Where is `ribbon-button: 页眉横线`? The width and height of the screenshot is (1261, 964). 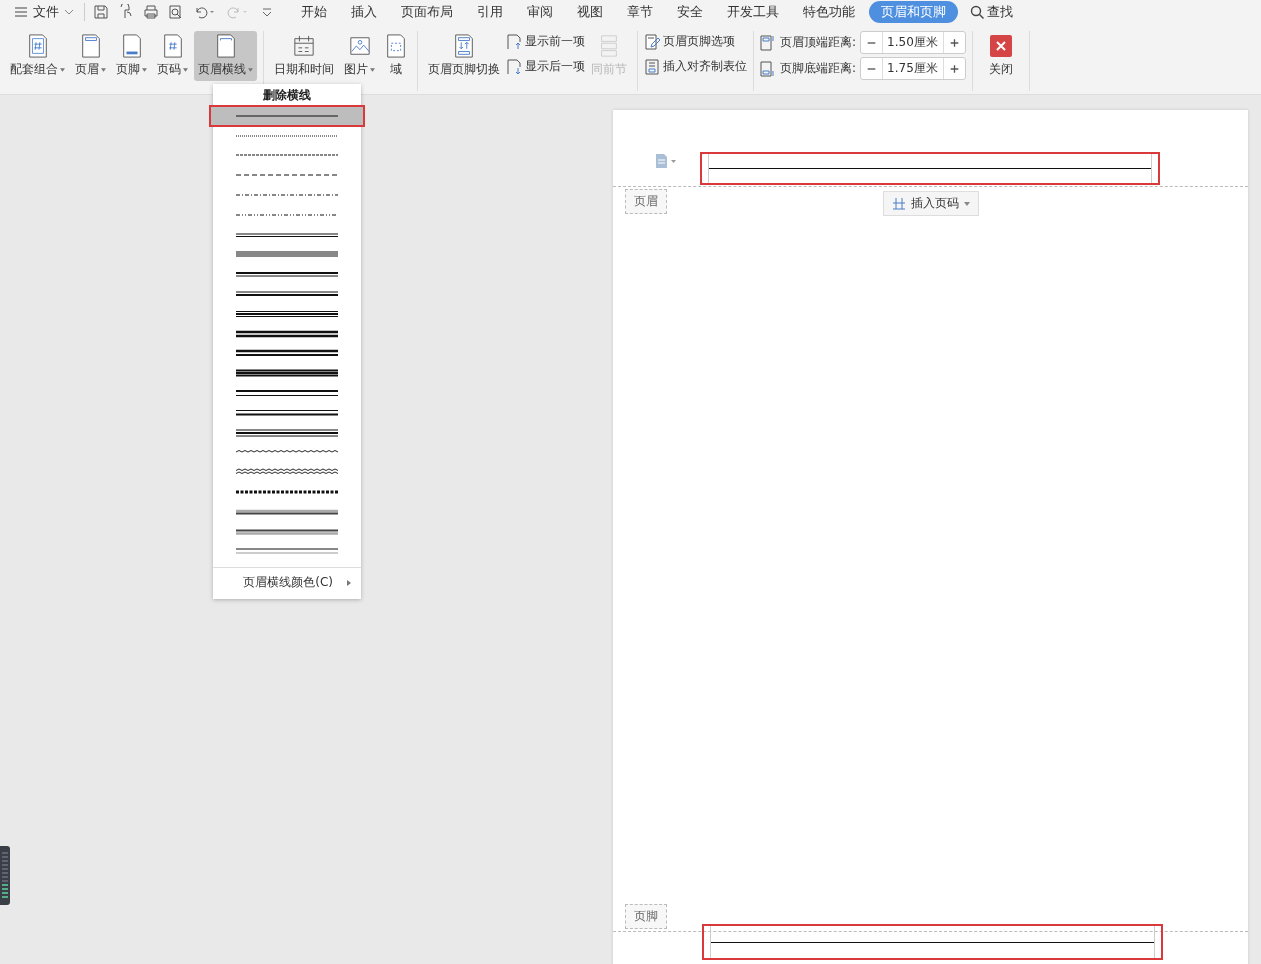
ribbon-button: 页眉横线 is located at coordinates (225, 56).